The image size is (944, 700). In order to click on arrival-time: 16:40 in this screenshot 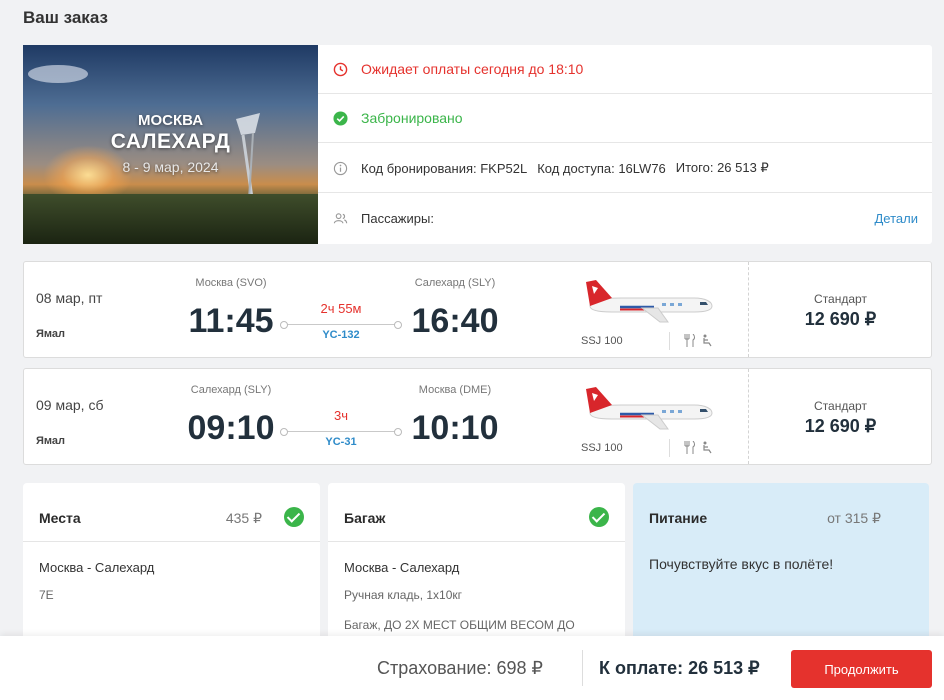, I will do `click(455, 321)`.